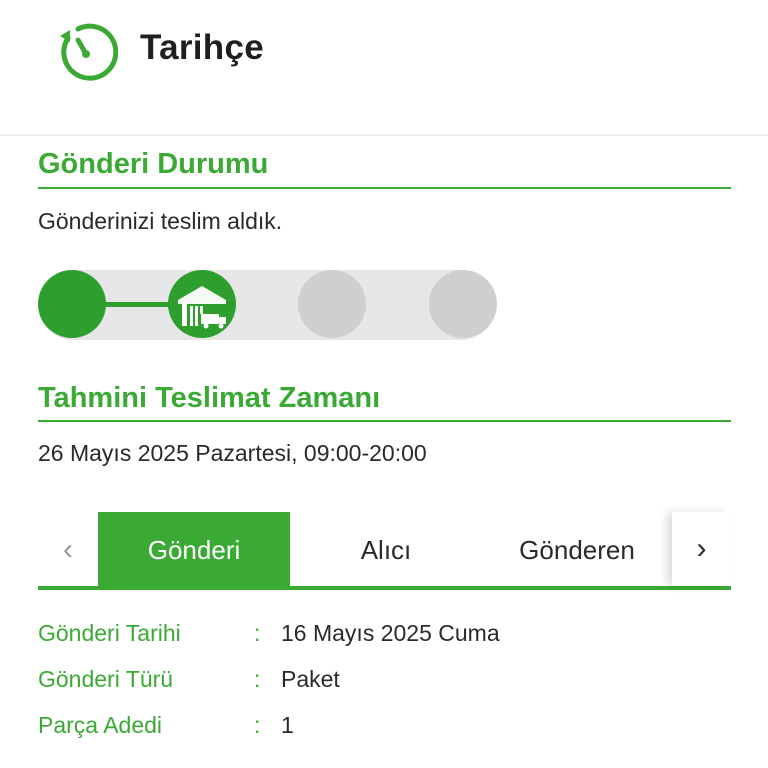 The height and width of the screenshot is (768, 768). What do you see at coordinates (701, 549) in the screenshot?
I see `chevron-right-icon: ›` at bounding box center [701, 549].